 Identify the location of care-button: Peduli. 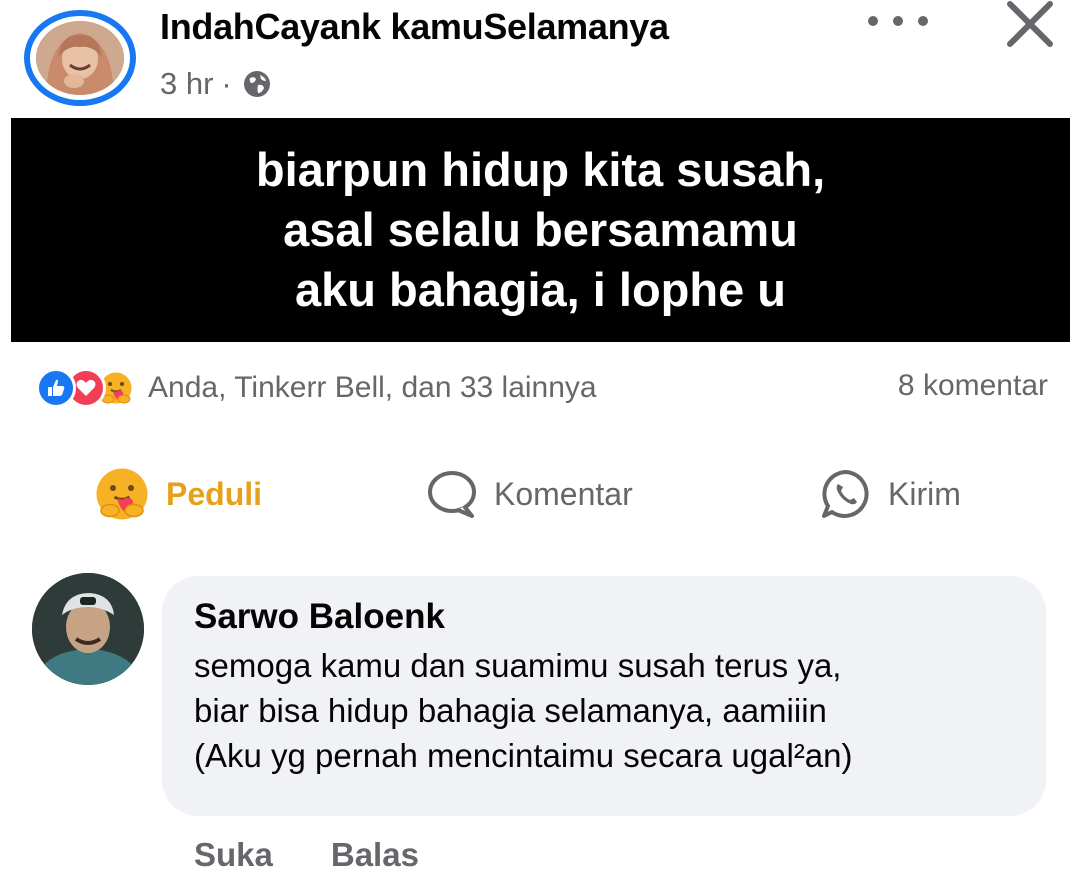
(177, 494).